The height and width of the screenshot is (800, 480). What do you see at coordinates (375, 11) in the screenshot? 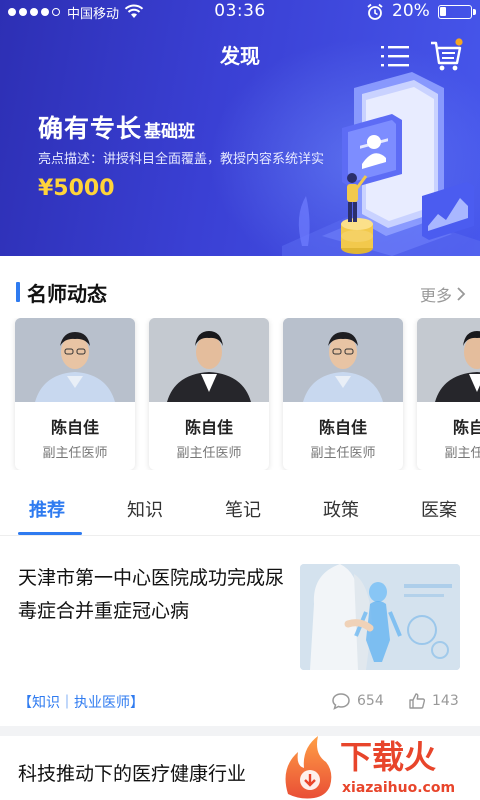
I see `alarm-icon` at bounding box center [375, 11].